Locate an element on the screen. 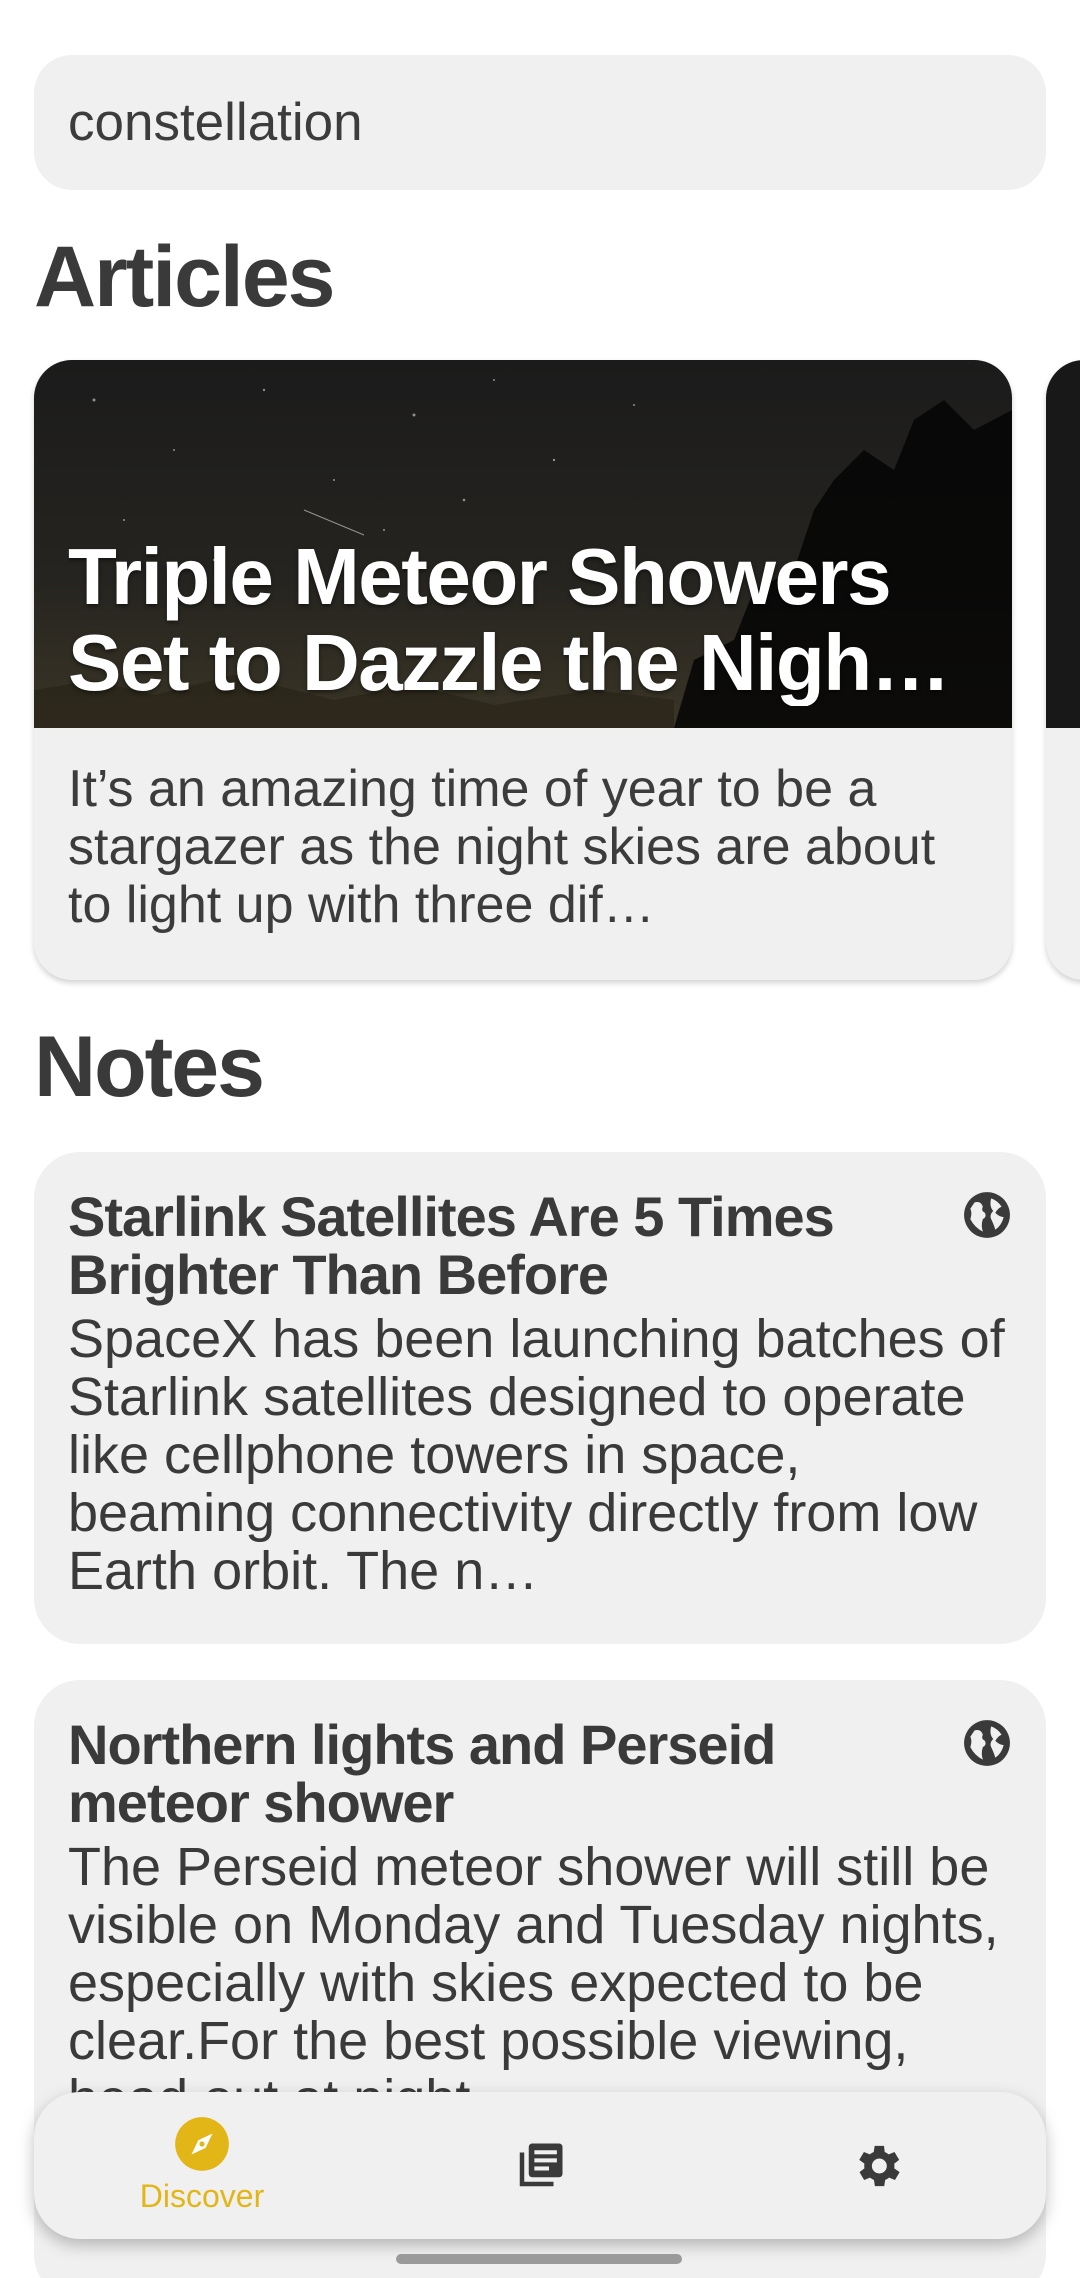  compass-icon is located at coordinates (202, 2144).